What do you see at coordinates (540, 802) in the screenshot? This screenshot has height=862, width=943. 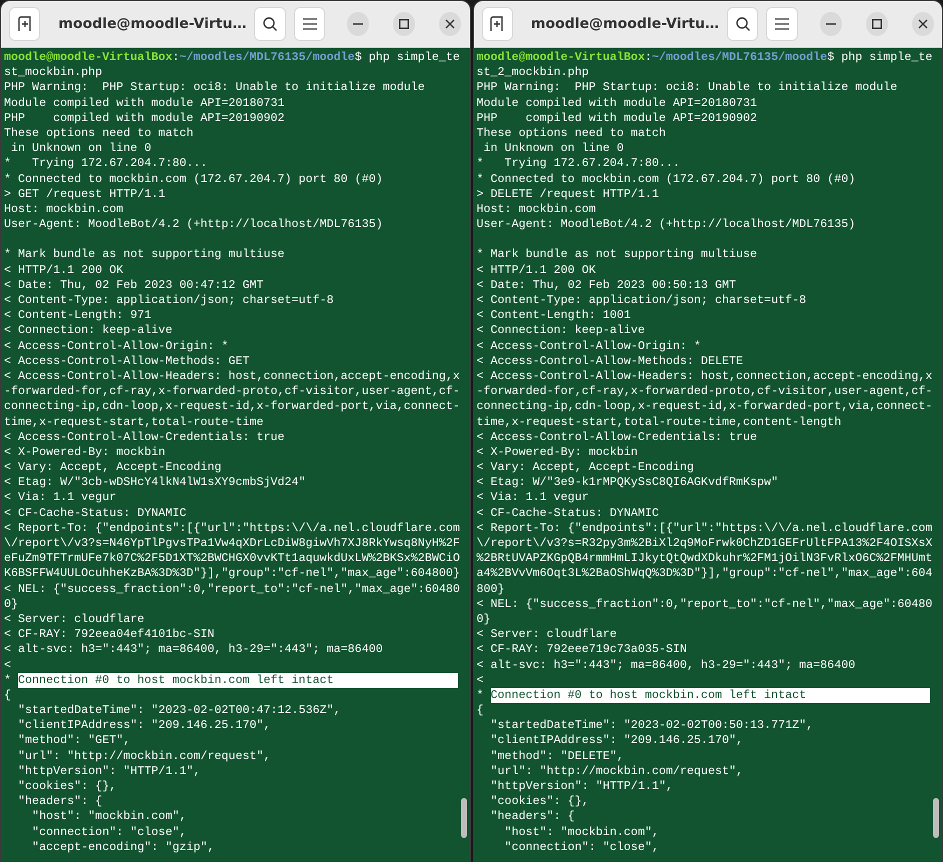 I see `terminal-line: "cookies": {},` at bounding box center [540, 802].